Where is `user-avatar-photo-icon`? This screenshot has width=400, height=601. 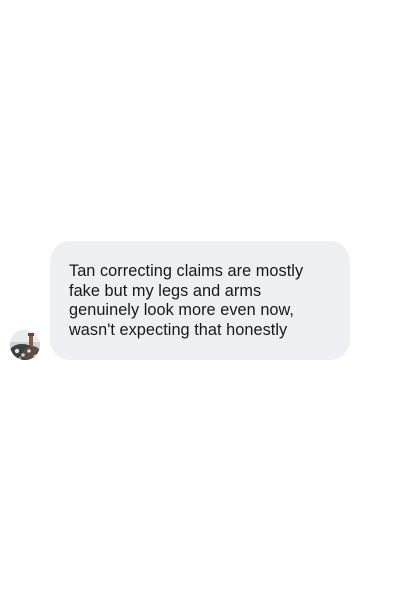 user-avatar-photo-icon is located at coordinates (25, 345).